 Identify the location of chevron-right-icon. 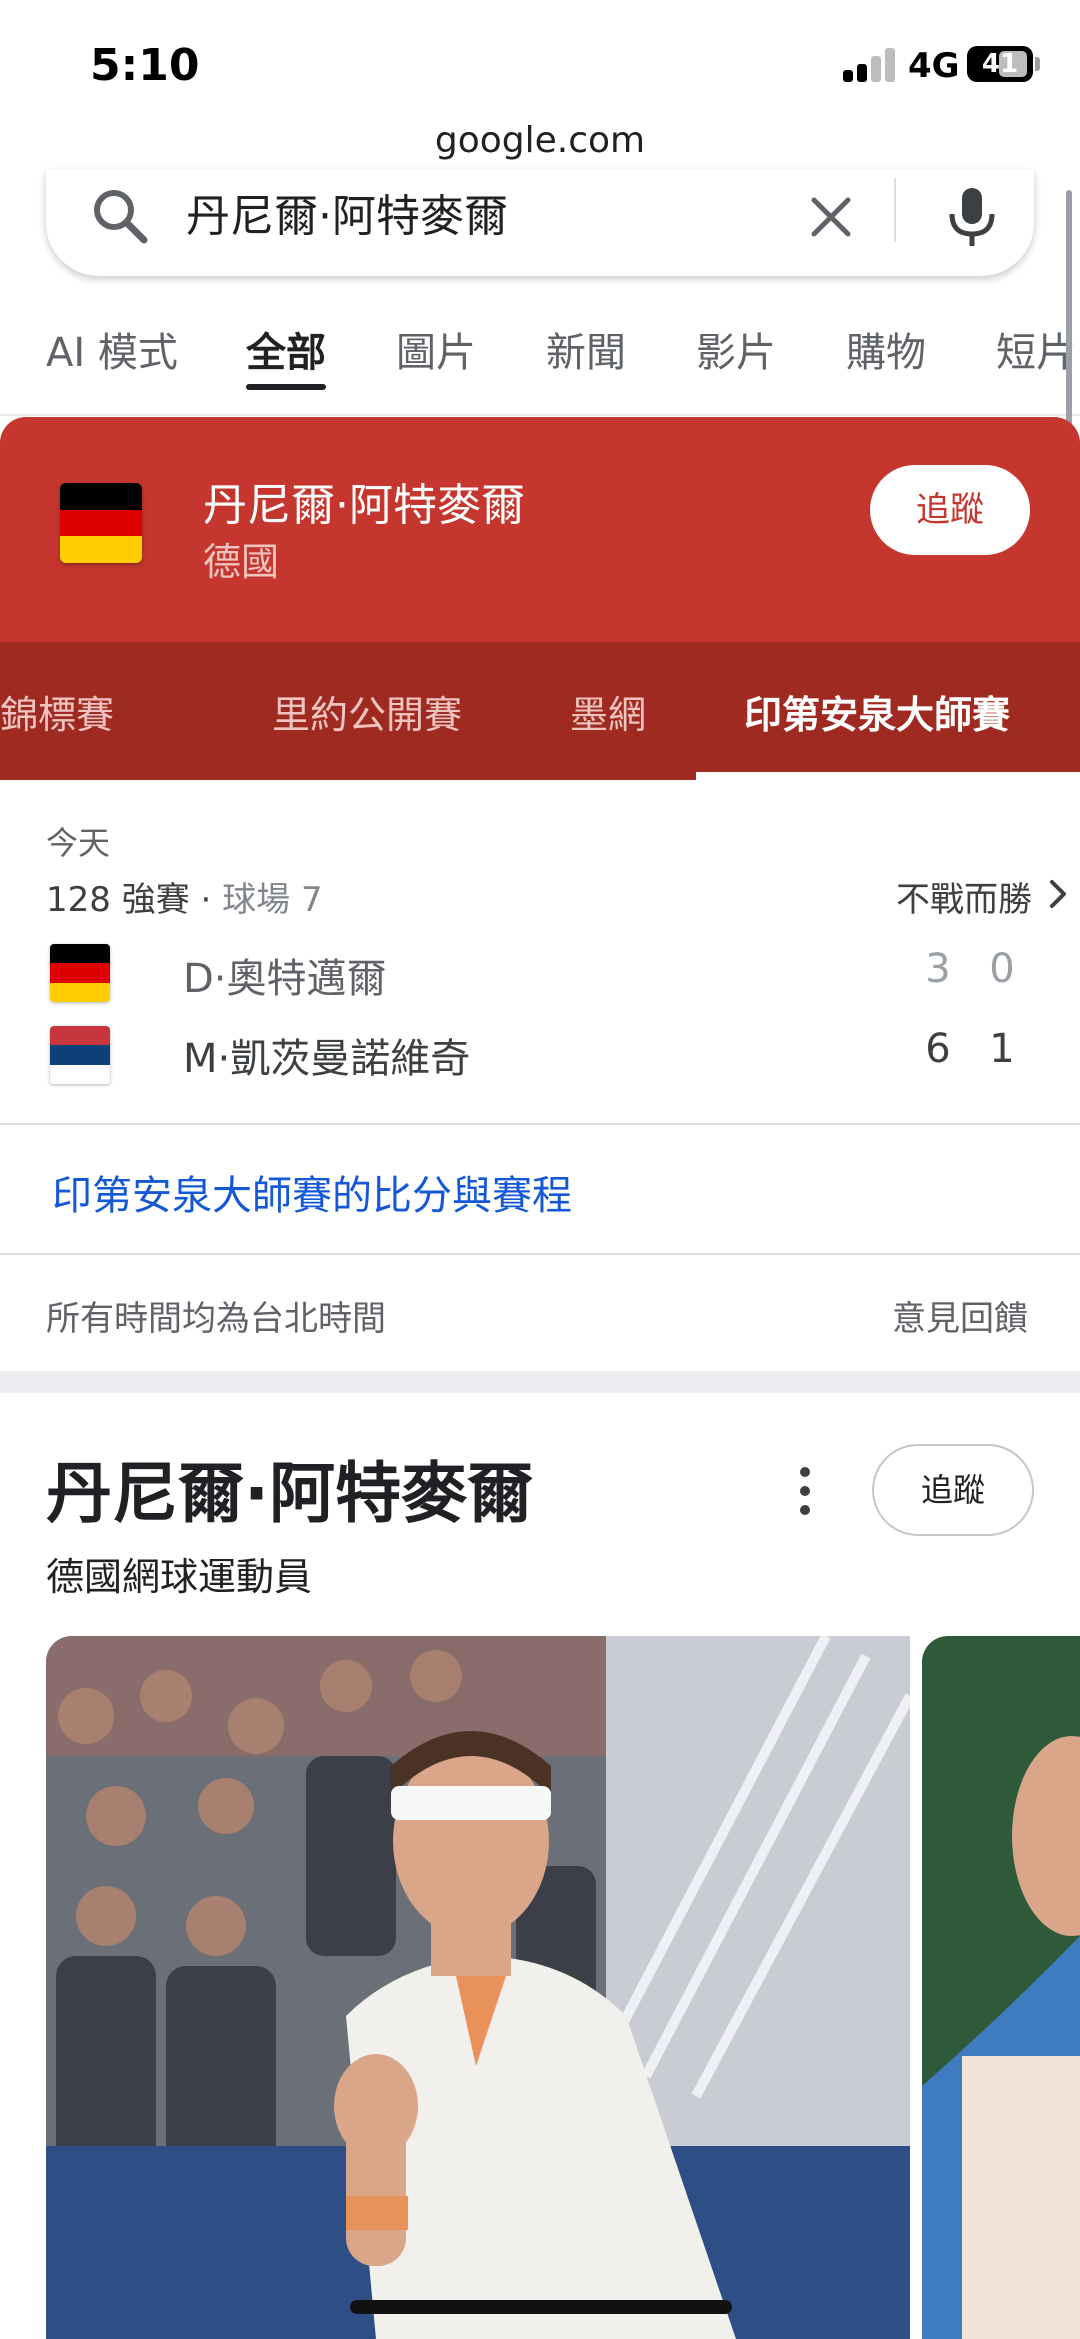
(1058, 894).